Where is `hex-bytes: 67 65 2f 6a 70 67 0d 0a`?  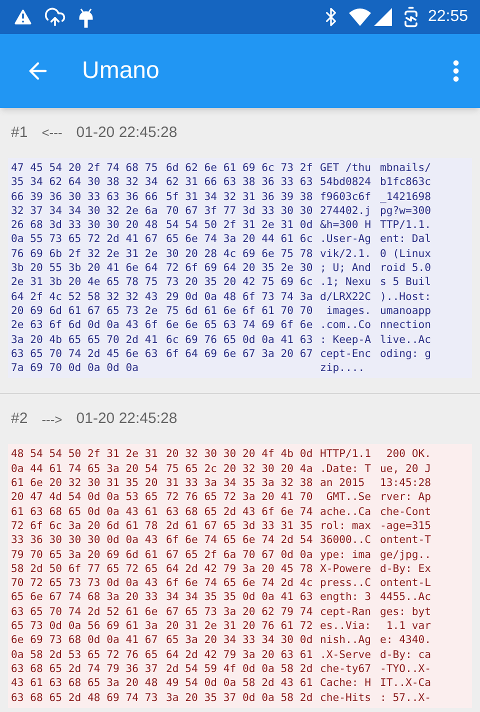
hex-bytes: 67 65 2f 6a 70 67 0d 0a is located at coordinates (239, 554).